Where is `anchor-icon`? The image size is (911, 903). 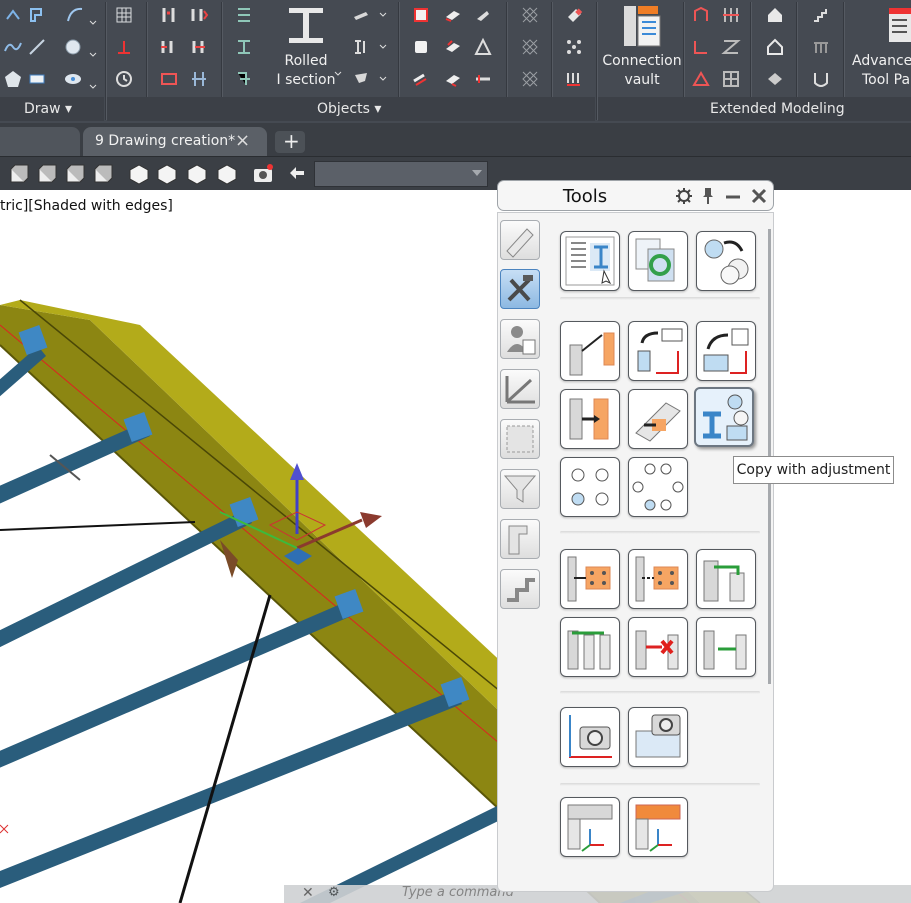
anchor-icon is located at coordinates (574, 79).